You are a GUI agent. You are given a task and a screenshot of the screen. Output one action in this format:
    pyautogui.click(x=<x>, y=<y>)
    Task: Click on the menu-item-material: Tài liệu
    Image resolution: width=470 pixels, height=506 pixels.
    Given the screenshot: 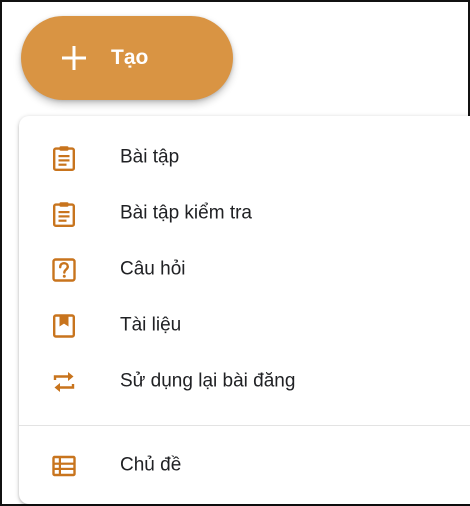 What is the action you would take?
    pyautogui.click(x=244, y=326)
    